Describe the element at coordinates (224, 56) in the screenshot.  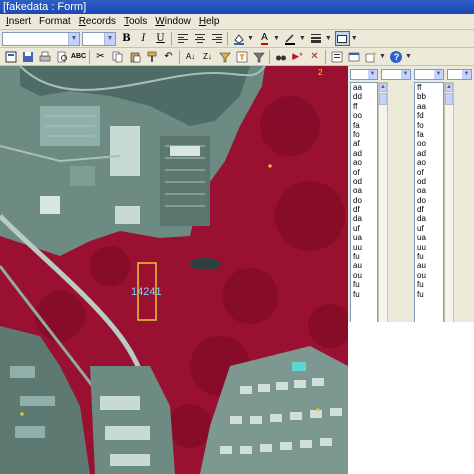
I see `filter-by-selection-icon` at that location.